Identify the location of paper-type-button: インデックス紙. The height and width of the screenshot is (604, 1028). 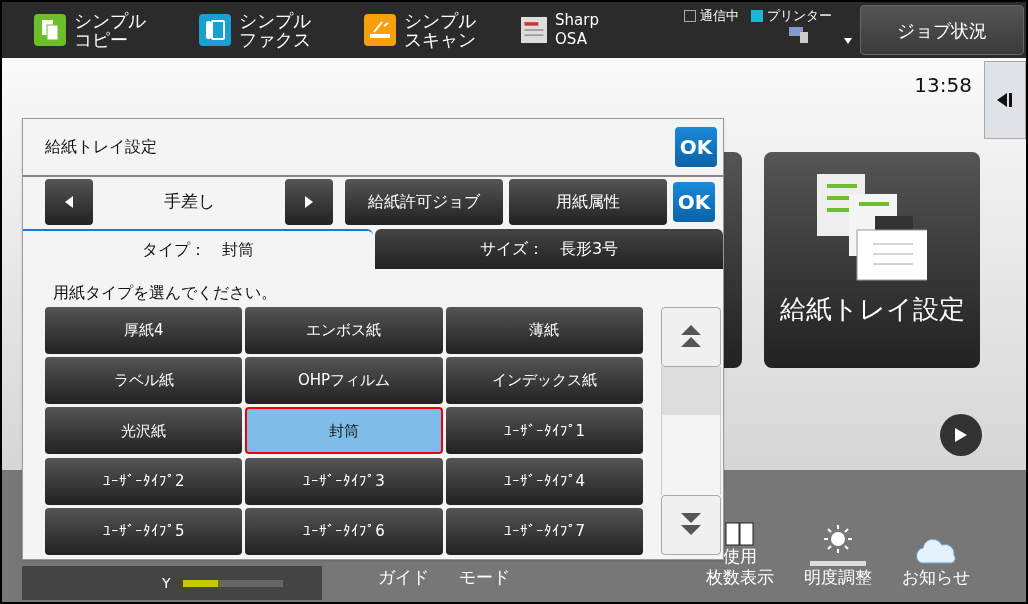
(544, 381).